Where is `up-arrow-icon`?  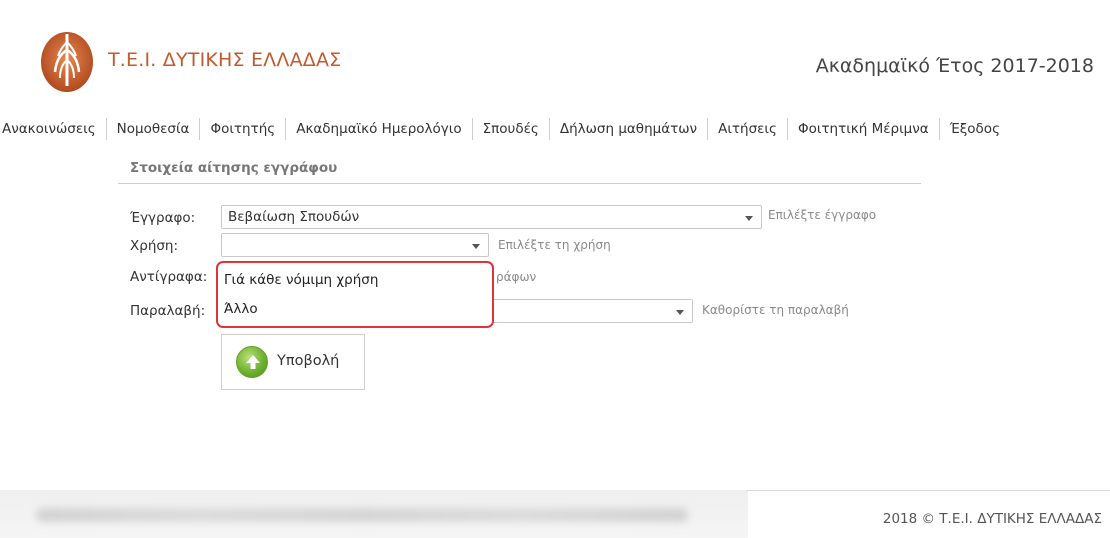 up-arrow-icon is located at coordinates (252, 362).